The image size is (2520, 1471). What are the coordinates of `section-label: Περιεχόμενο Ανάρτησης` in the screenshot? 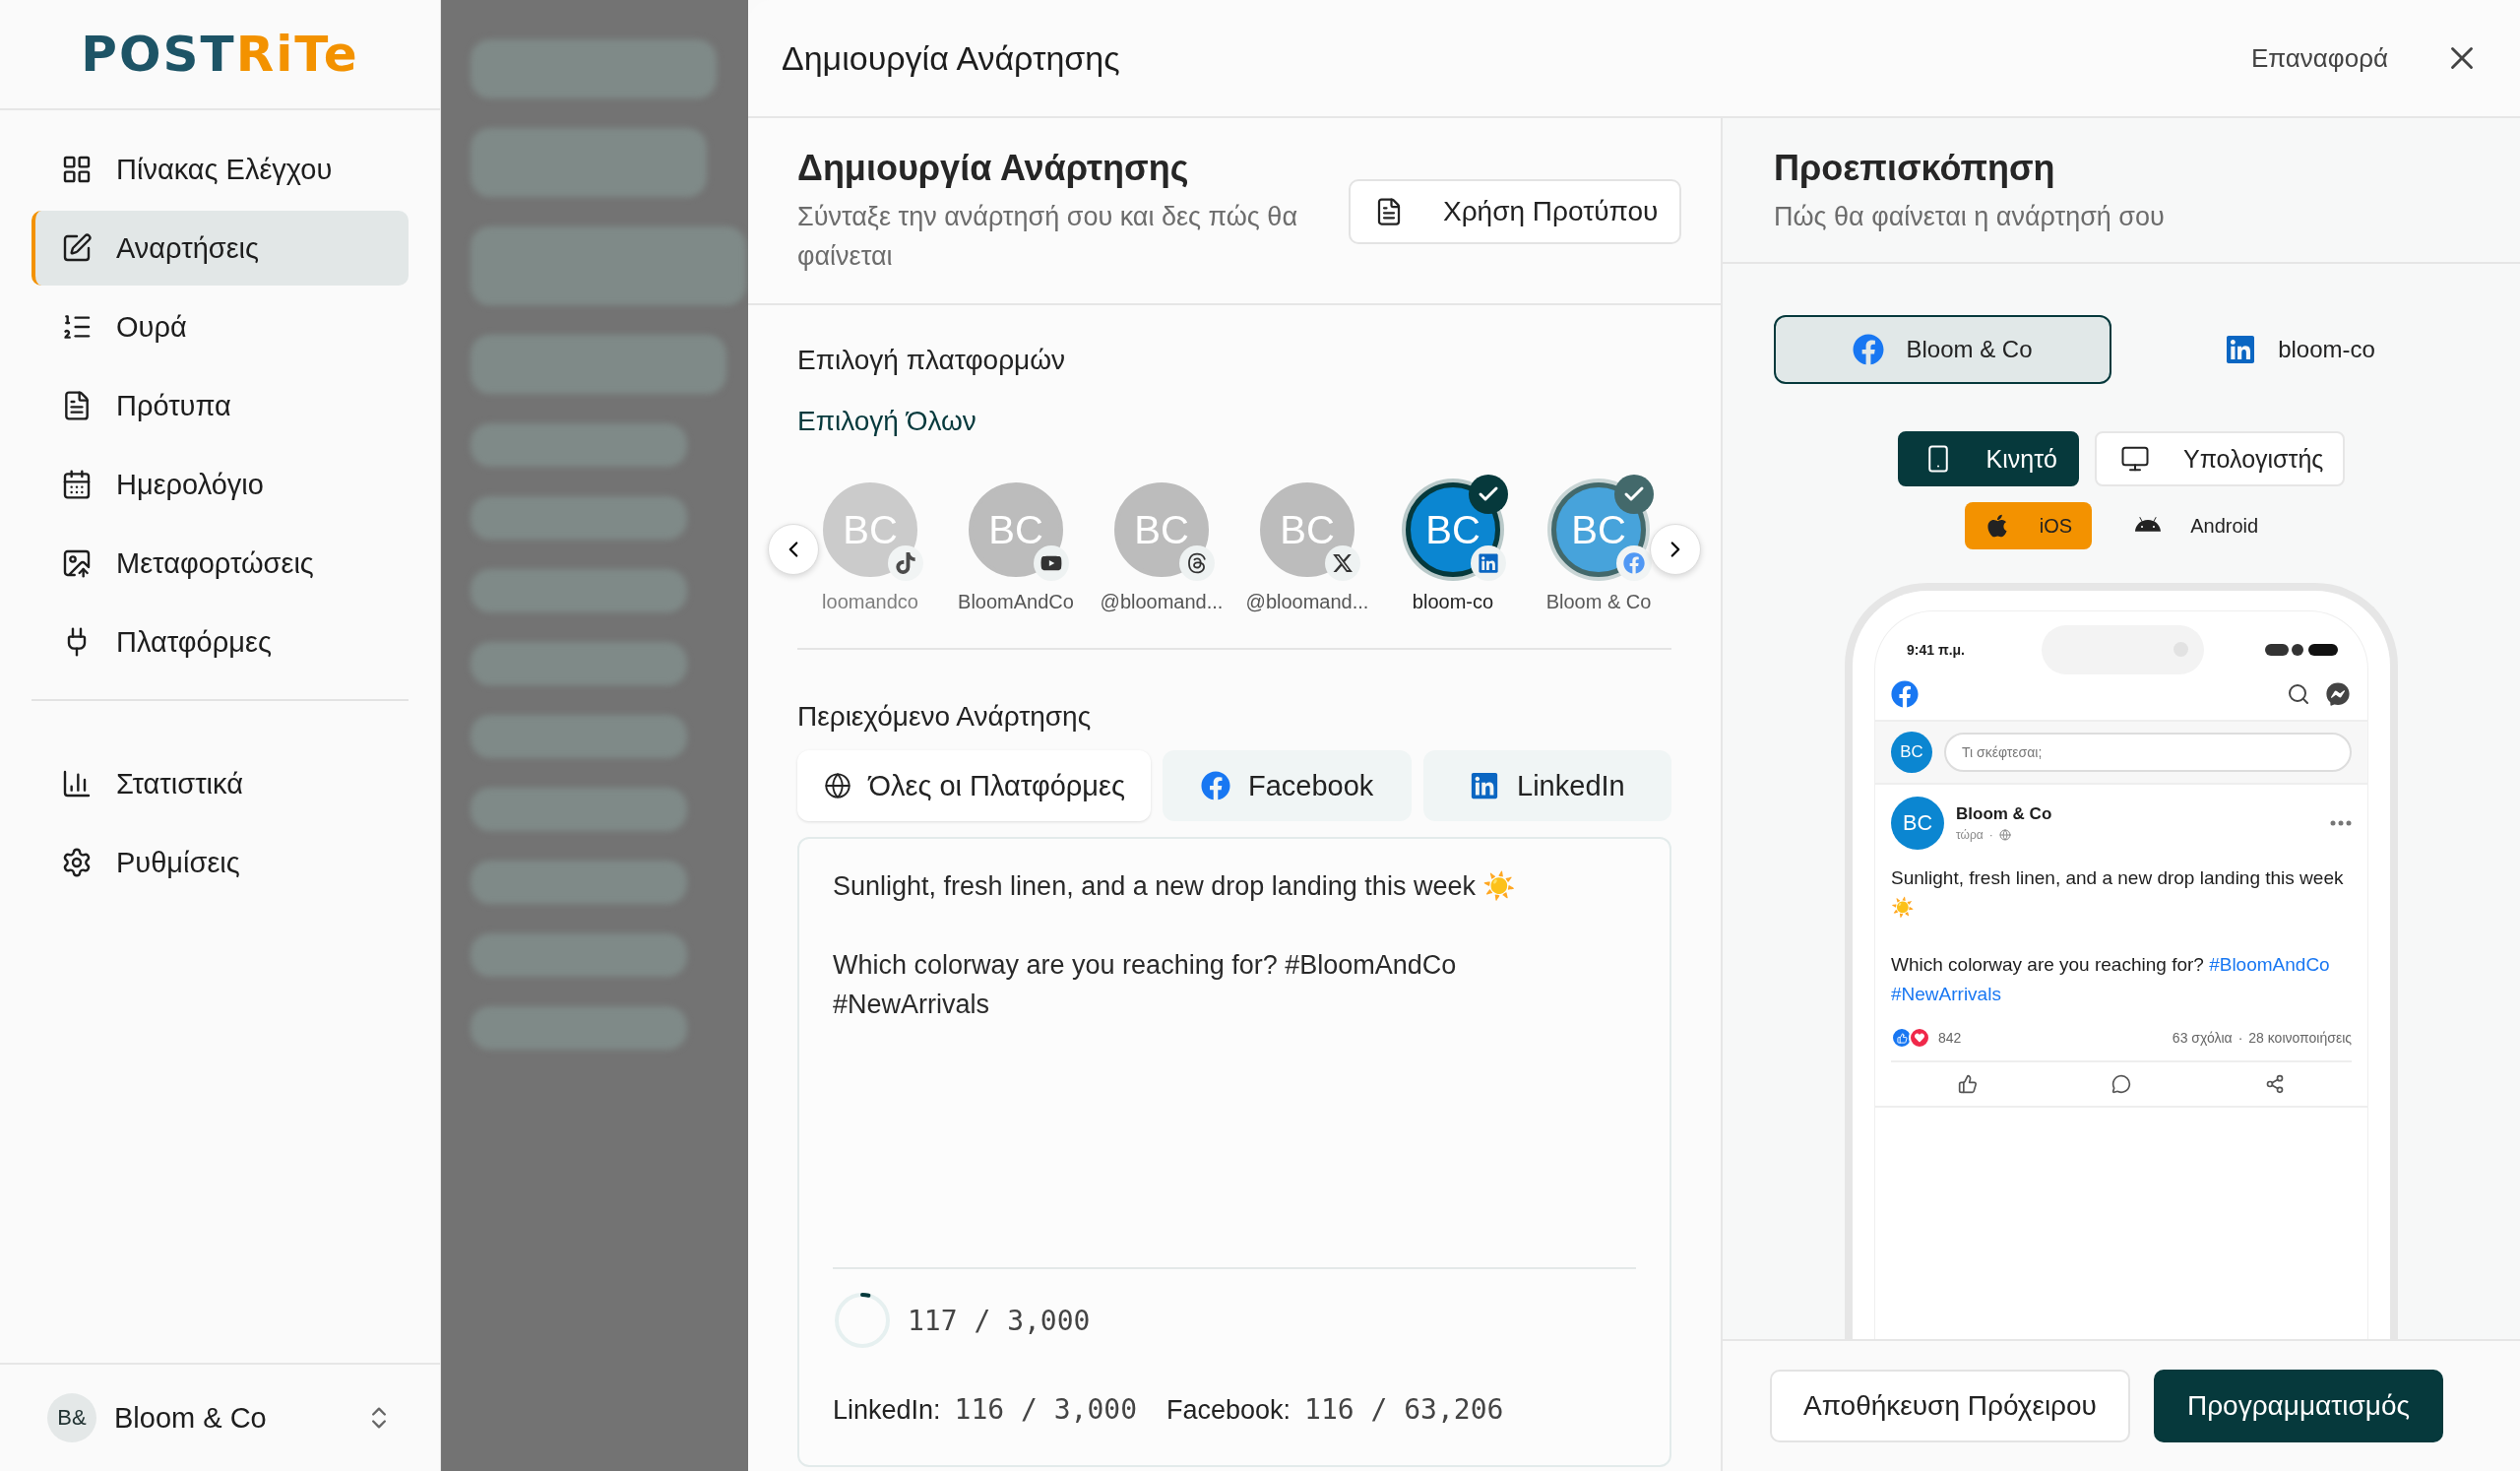 It's located at (945, 717).